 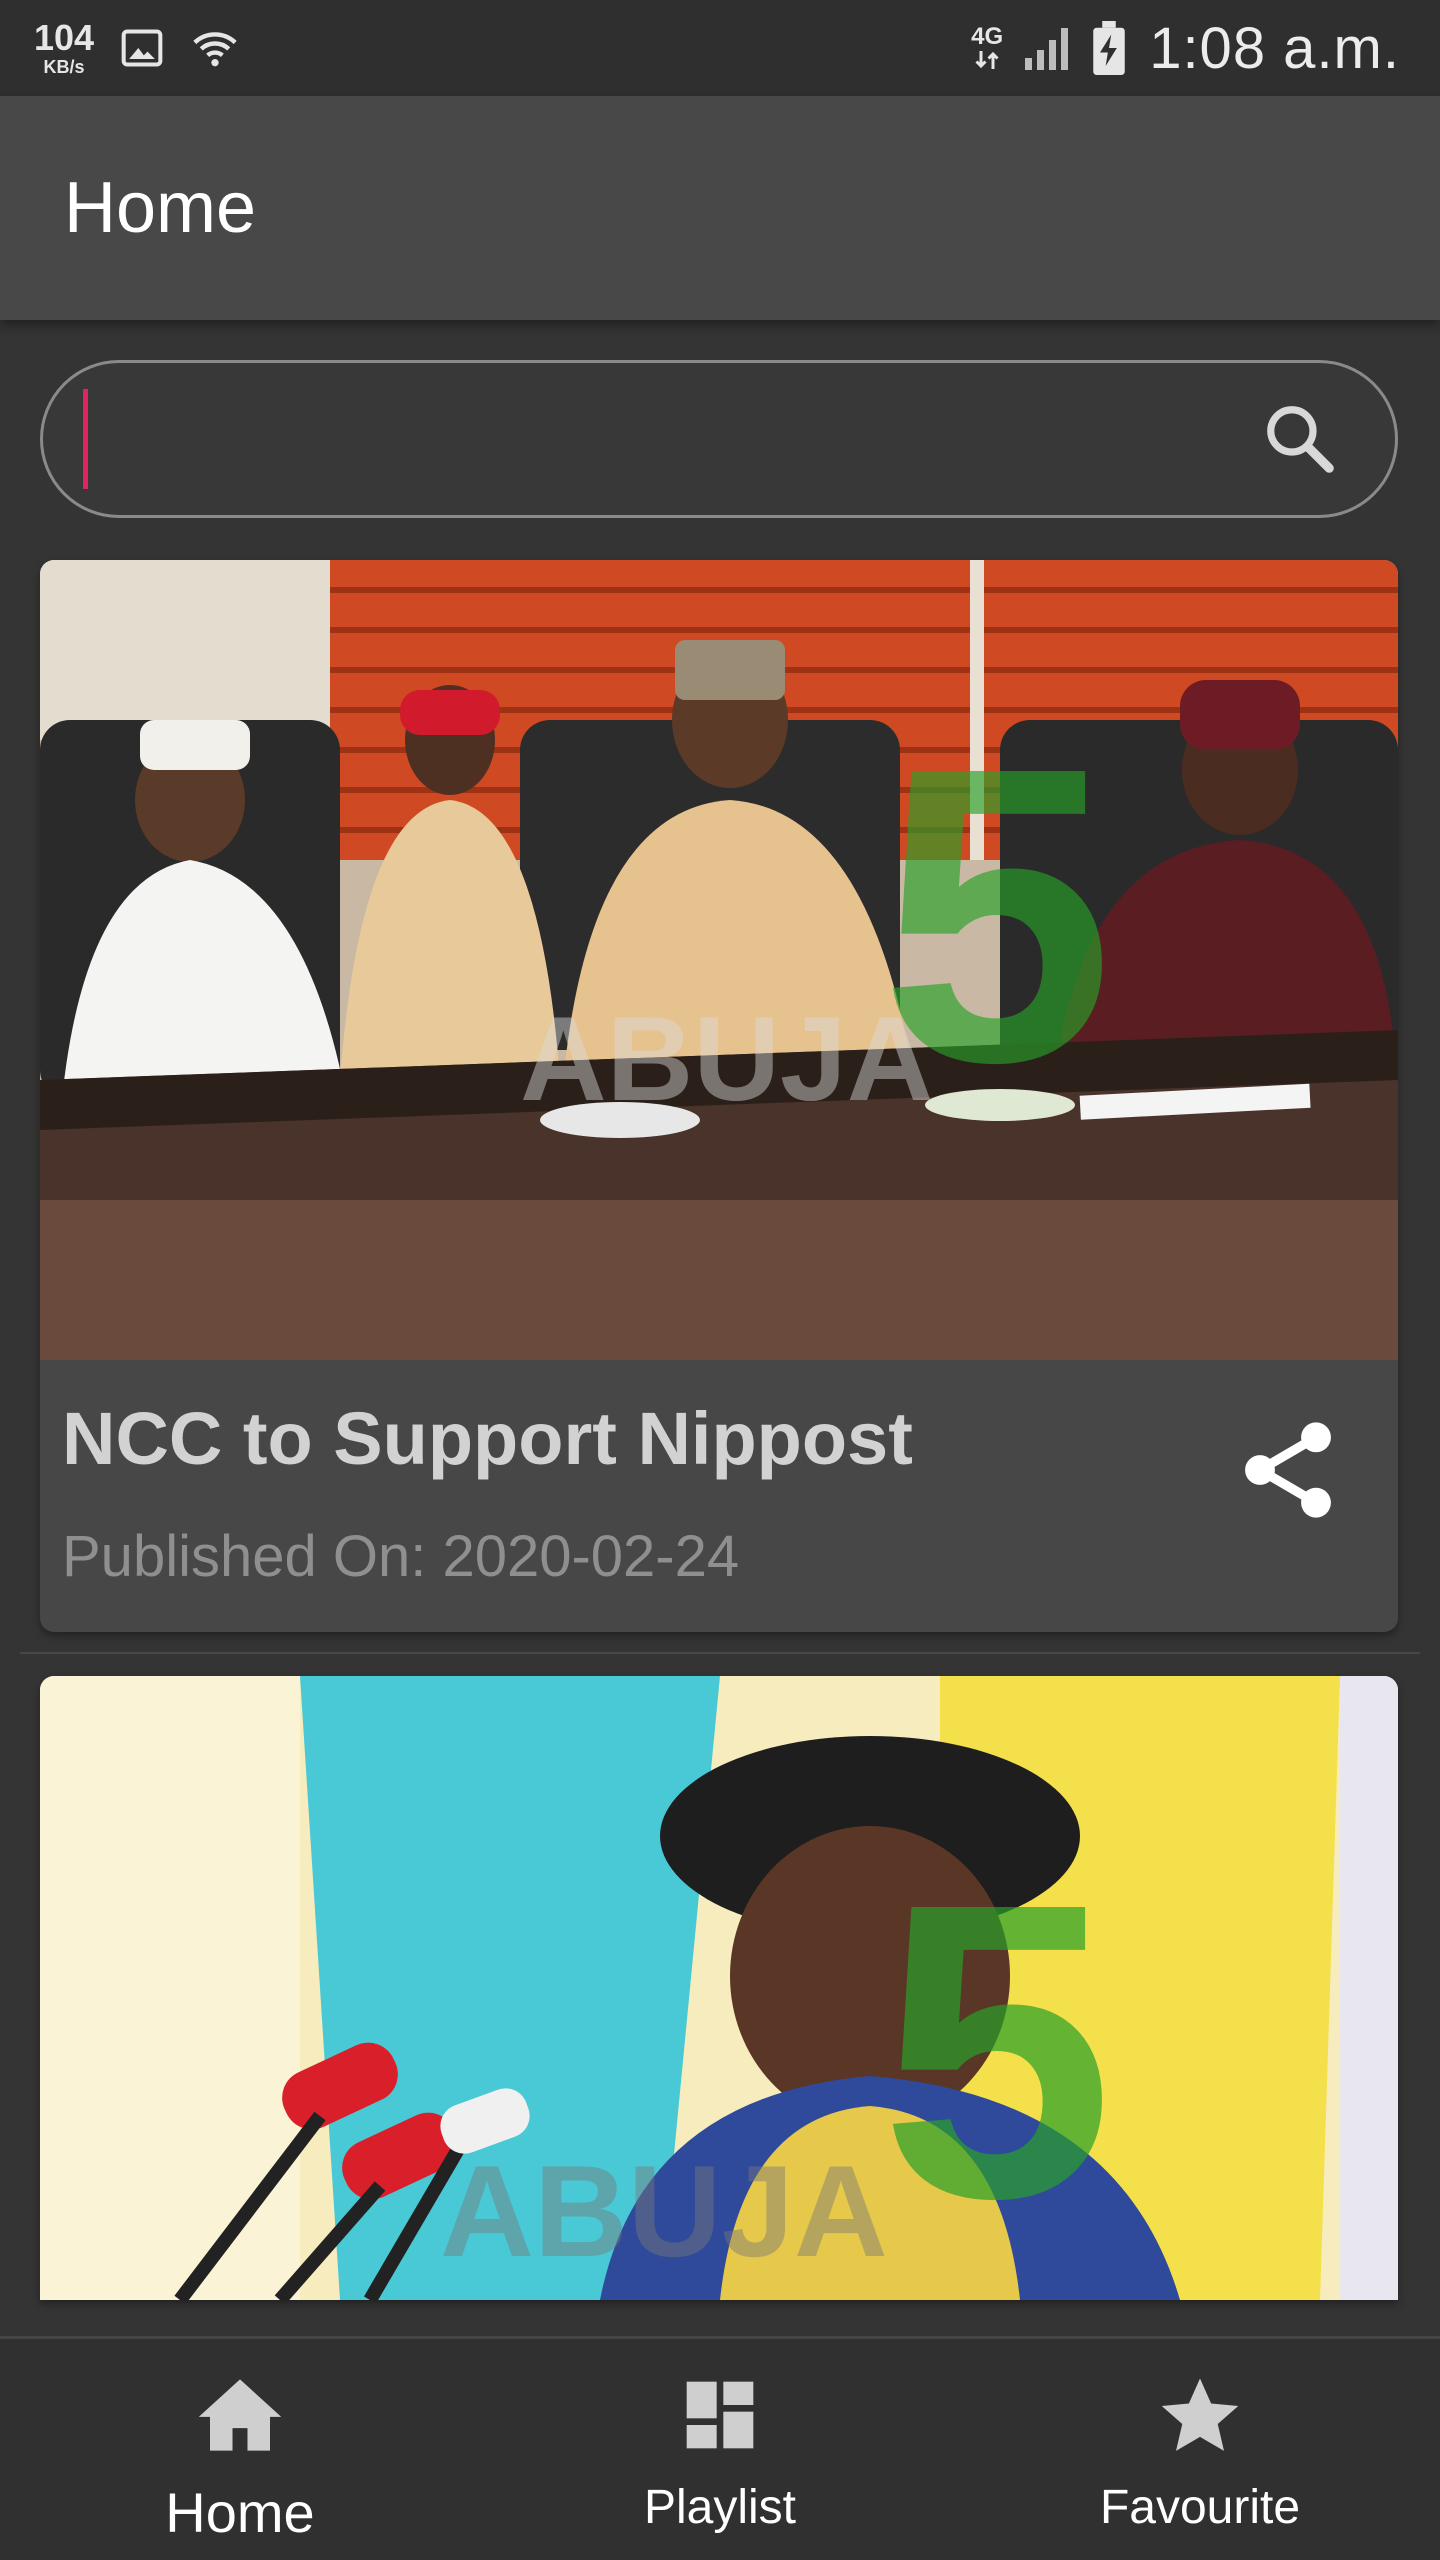 I want to click on video-published-date: Published On: 2020-02-24, so click(x=401, y=1556).